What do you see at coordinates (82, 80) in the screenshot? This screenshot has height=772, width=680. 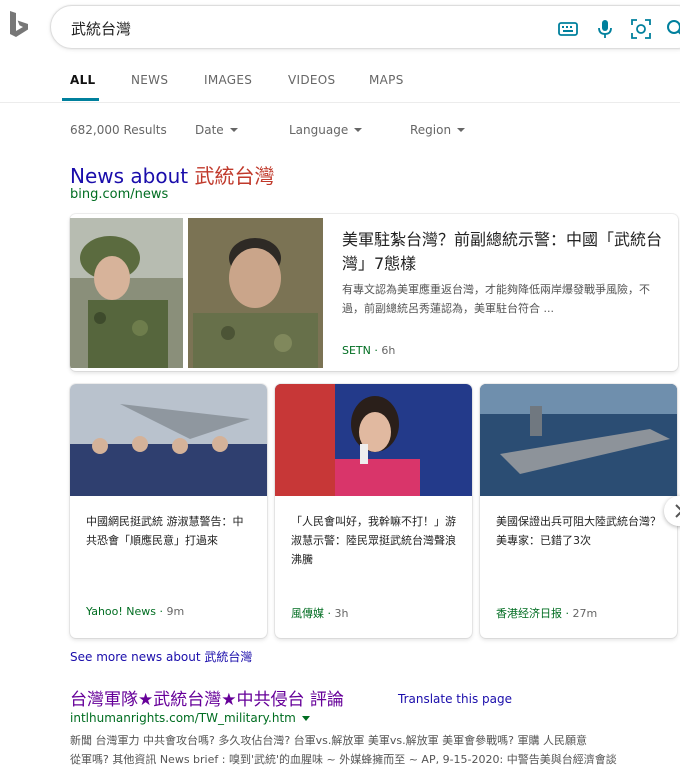 I see `tab-all: ALL` at bounding box center [82, 80].